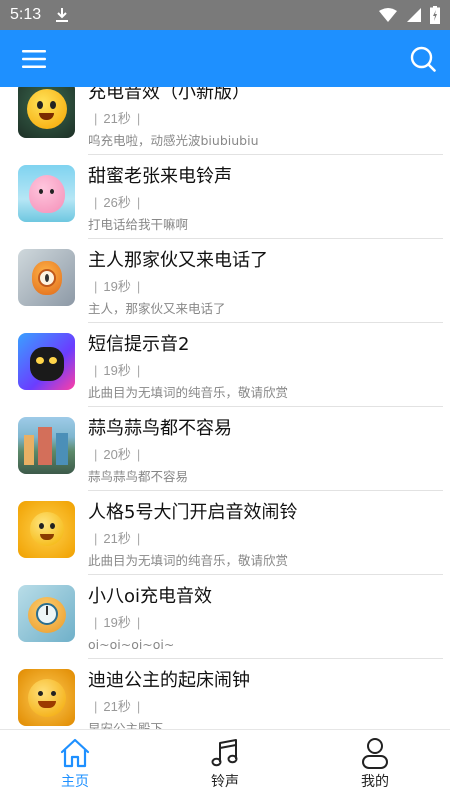 This screenshot has width=450, height=800. Describe the element at coordinates (62, 15) in the screenshot. I see `download-icon` at that location.